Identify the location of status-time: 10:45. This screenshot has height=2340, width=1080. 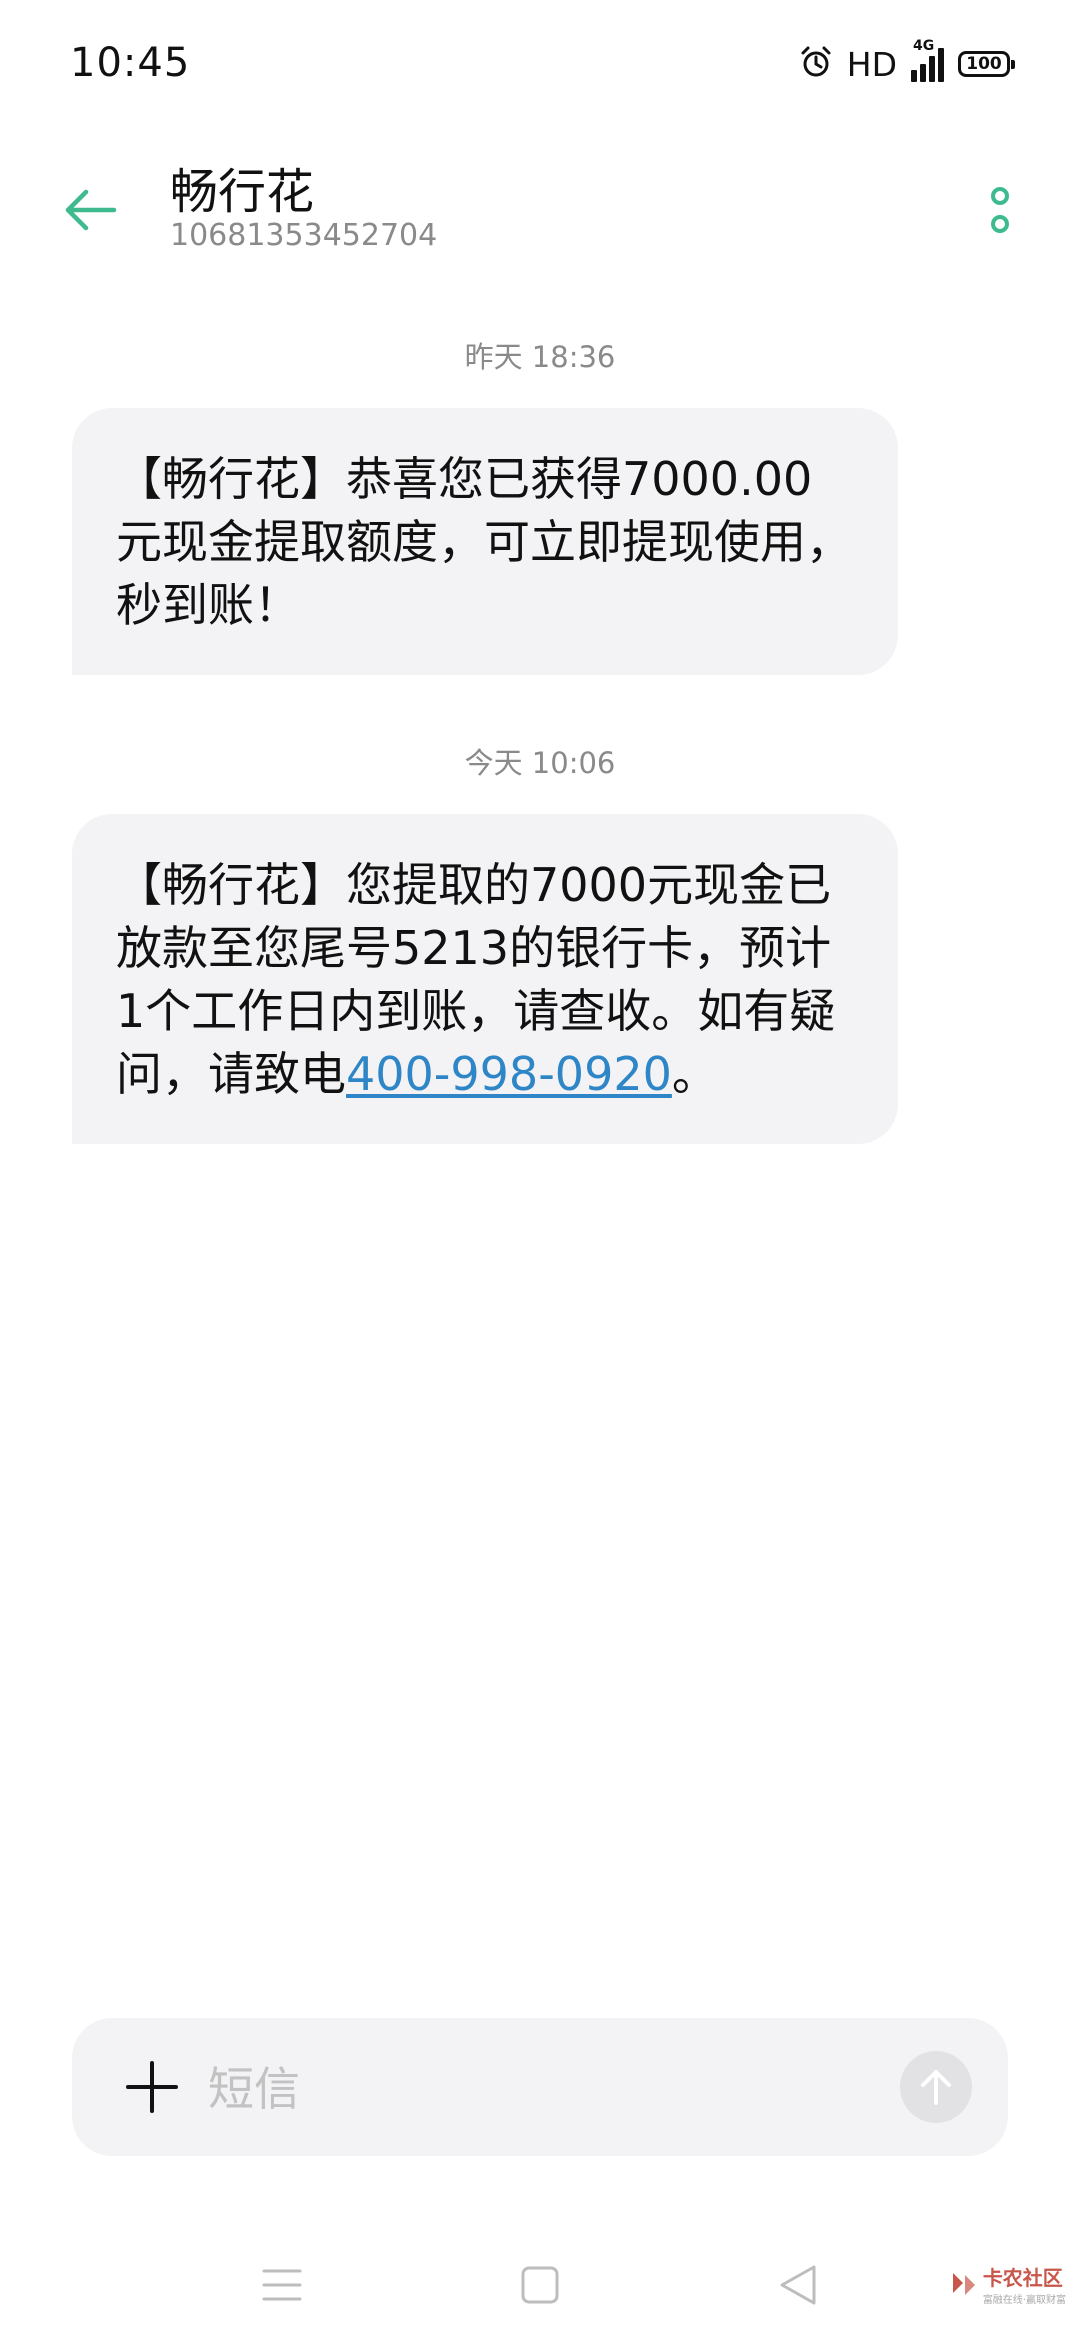
(130, 63).